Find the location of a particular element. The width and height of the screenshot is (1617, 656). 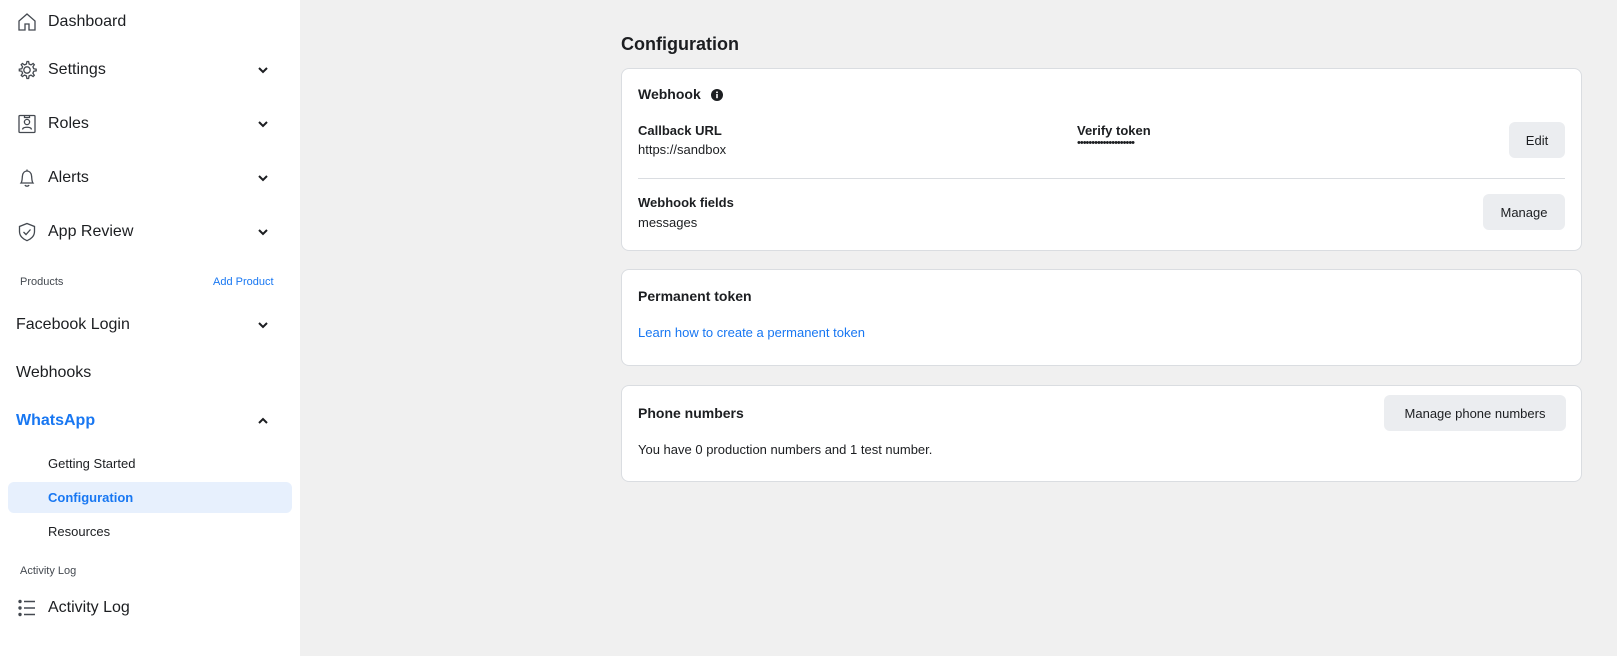

sidebar-item-label: WhatsApp is located at coordinates (56, 420).